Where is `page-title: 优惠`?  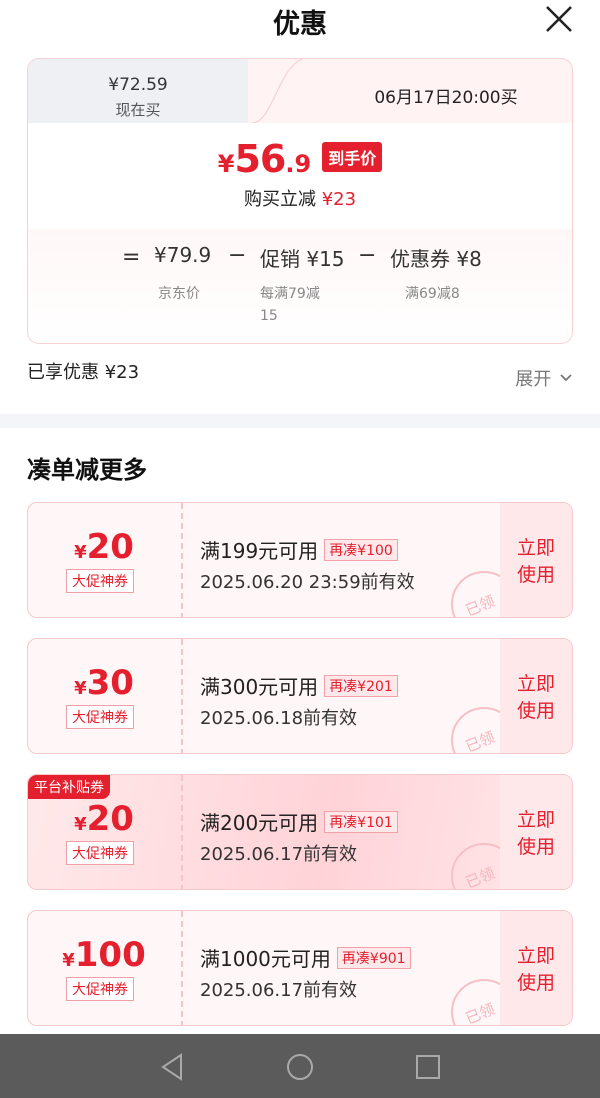 page-title: 优惠 is located at coordinates (300, 24).